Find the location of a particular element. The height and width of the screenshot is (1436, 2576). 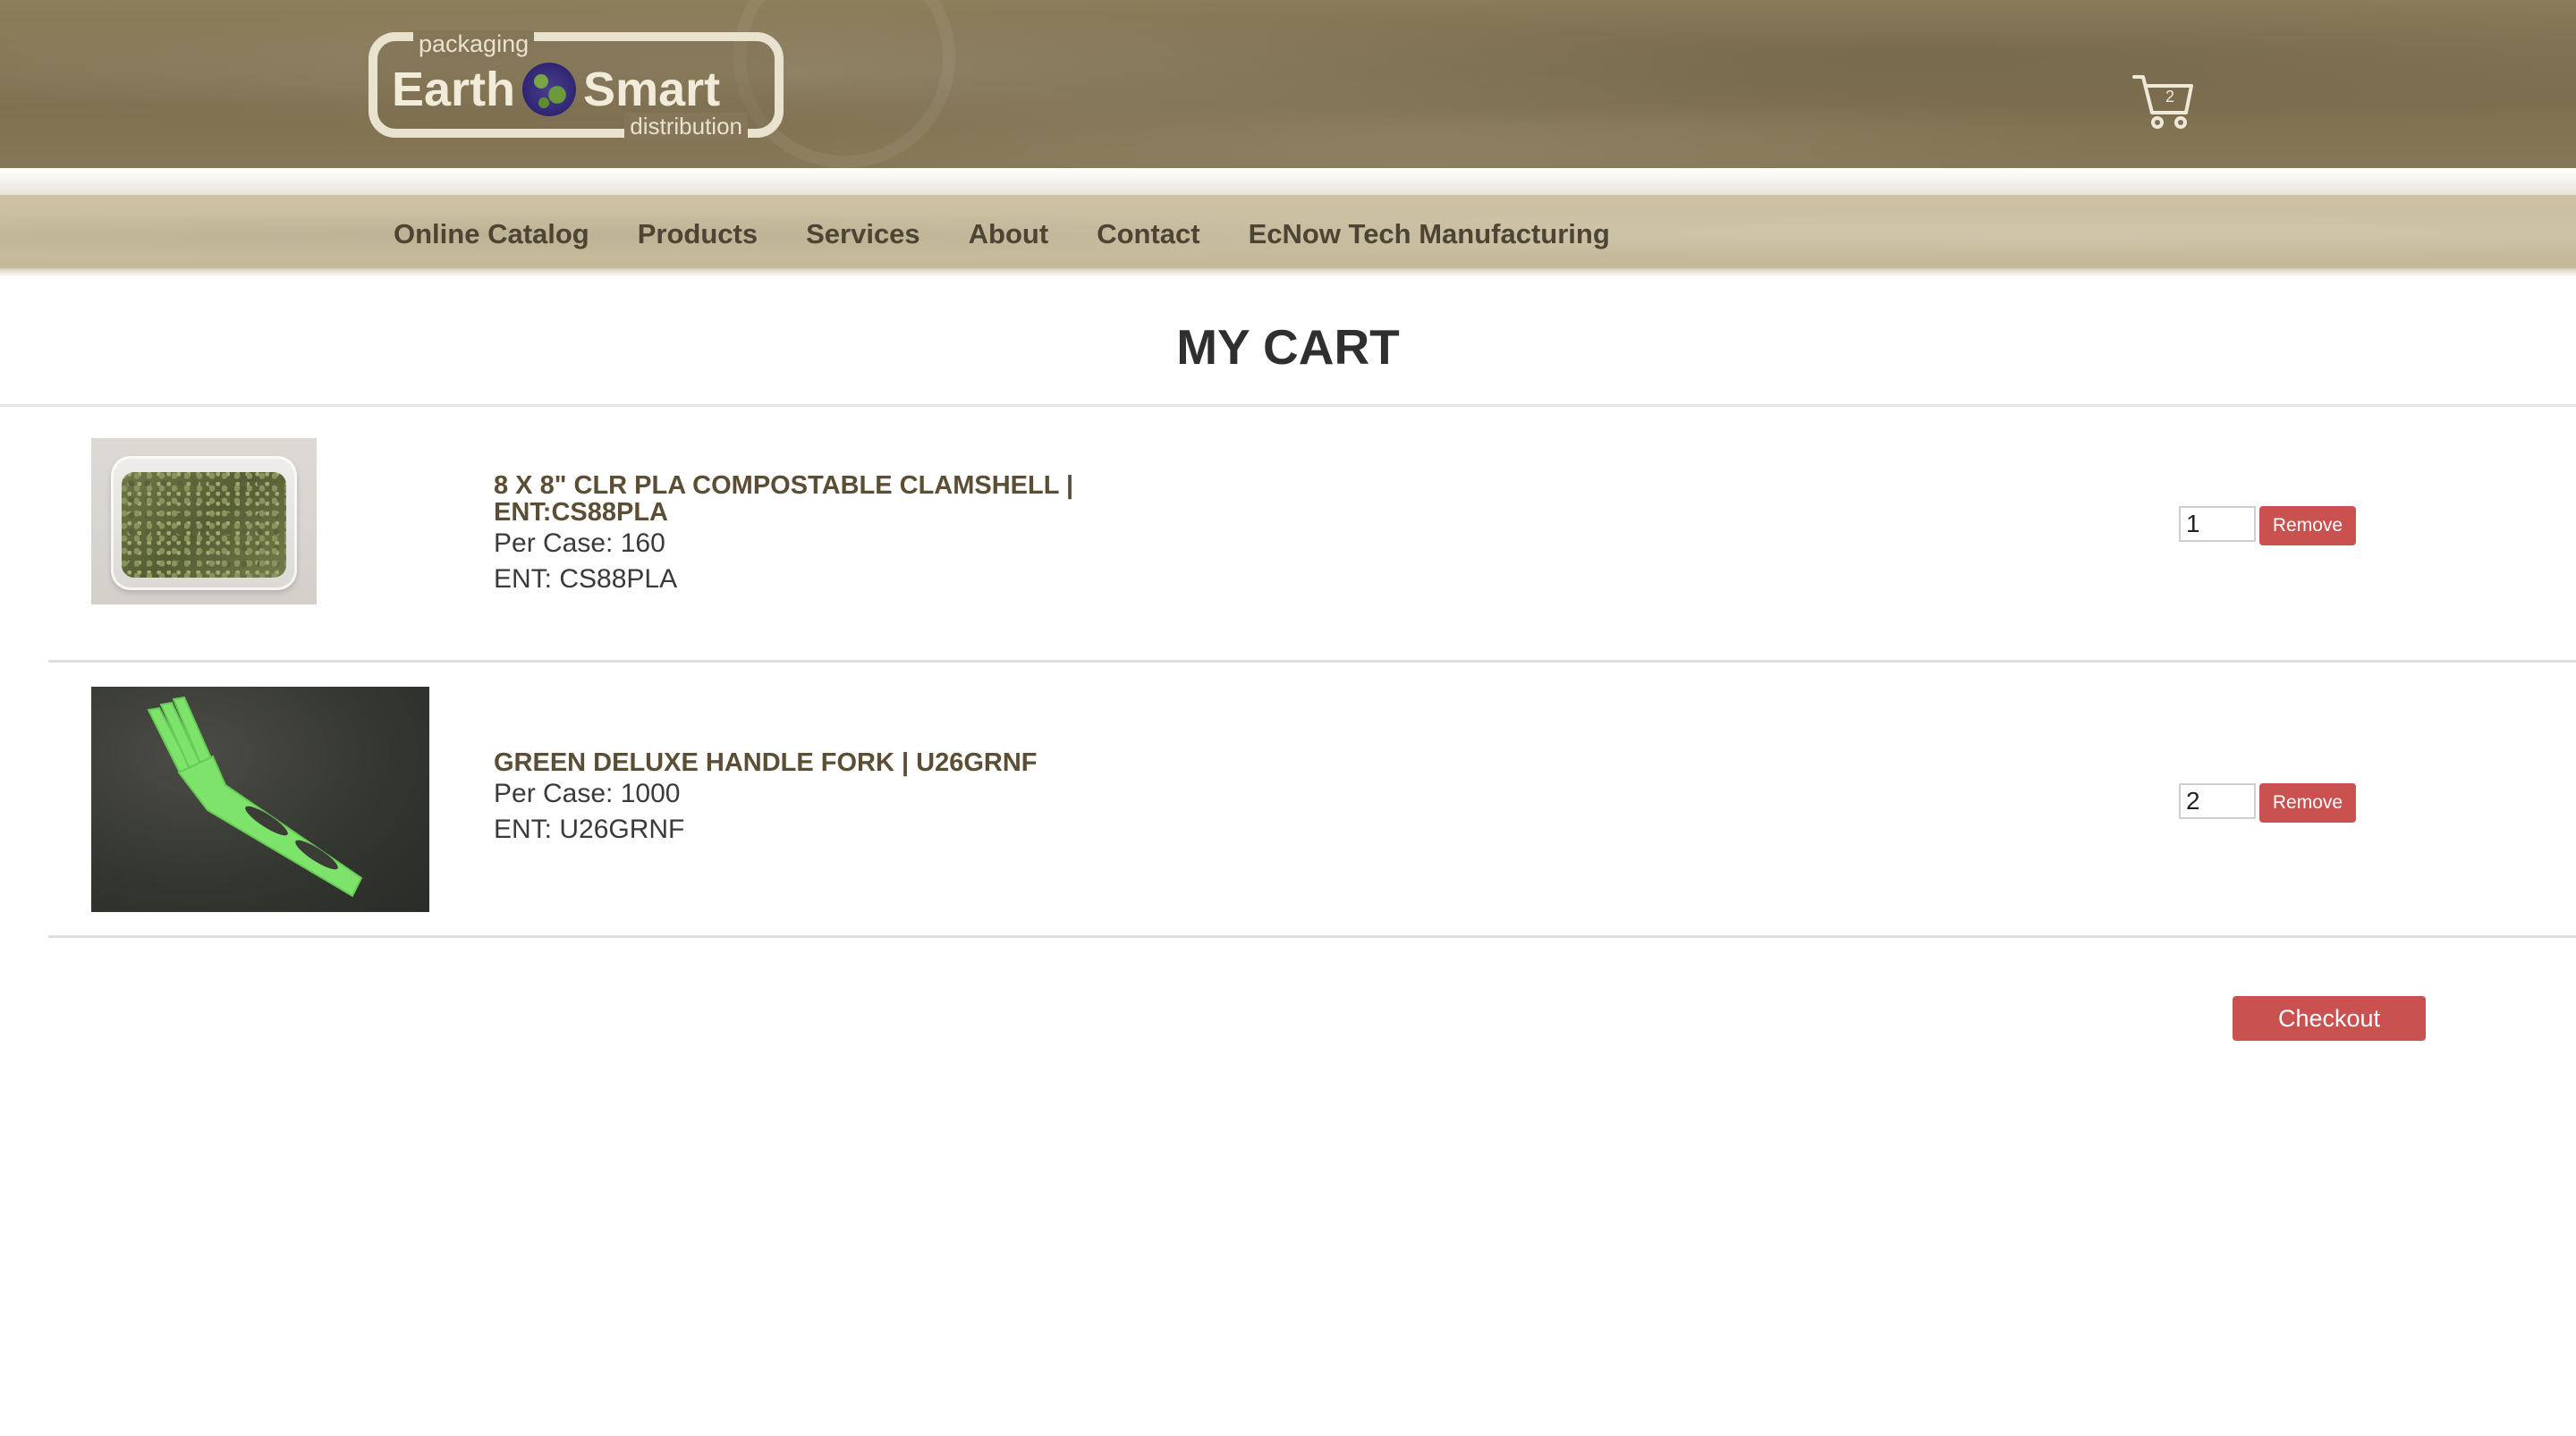

product-name-line1: 8 X 8" CLR PLA COMPOSTABLE CLAMSHELL | is located at coordinates (784, 485).